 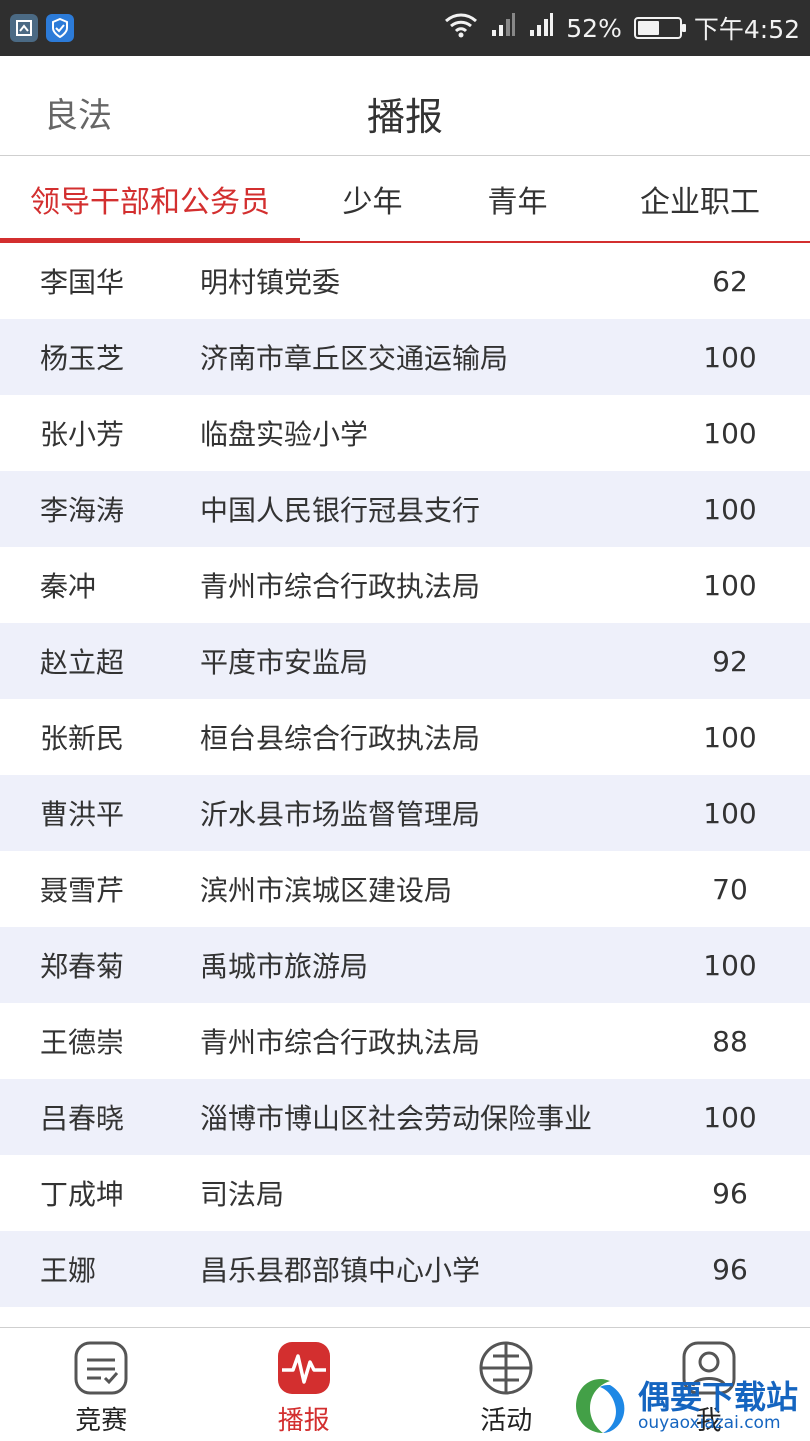 What do you see at coordinates (506, 1368) in the screenshot?
I see `activity-grid-icon` at bounding box center [506, 1368].